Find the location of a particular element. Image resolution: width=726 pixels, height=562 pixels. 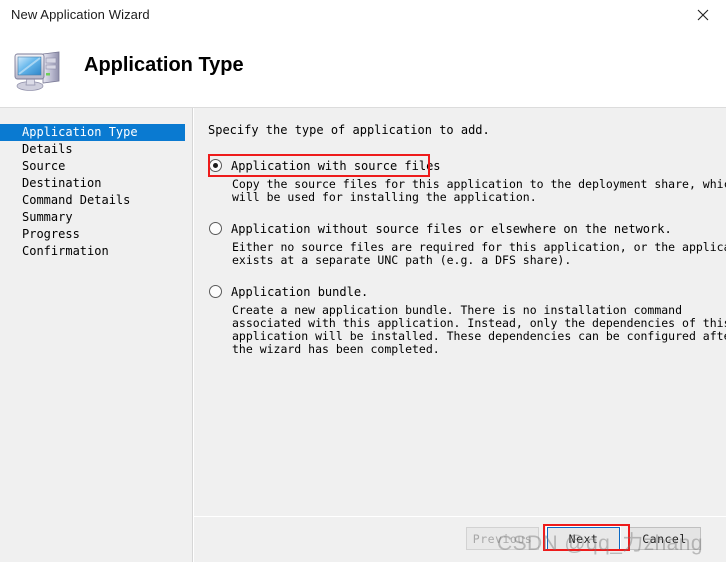

sidebar-item-source: Source is located at coordinates (96, 166).